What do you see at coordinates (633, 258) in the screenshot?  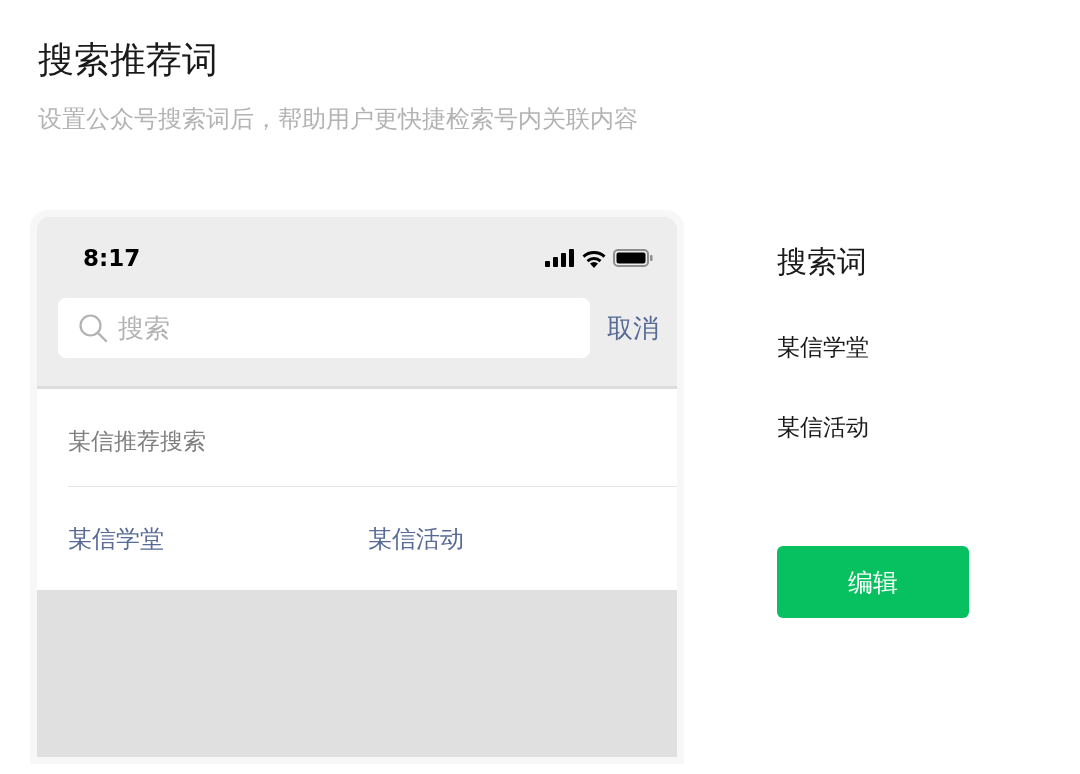 I see `battery-icon` at bounding box center [633, 258].